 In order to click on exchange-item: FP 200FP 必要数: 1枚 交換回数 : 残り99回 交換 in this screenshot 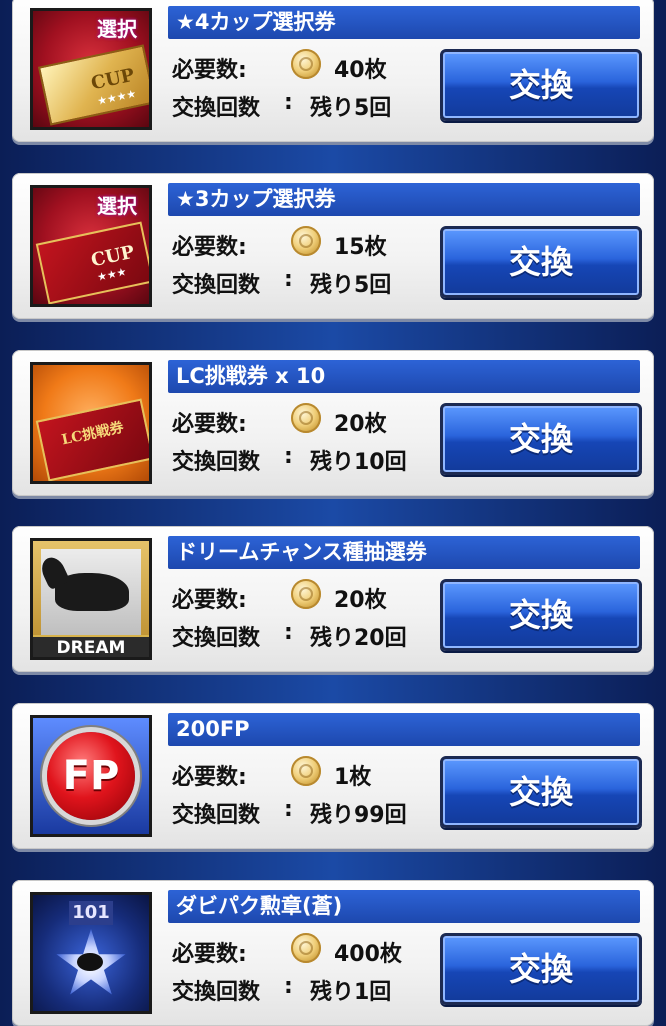, I will do `click(333, 776)`.